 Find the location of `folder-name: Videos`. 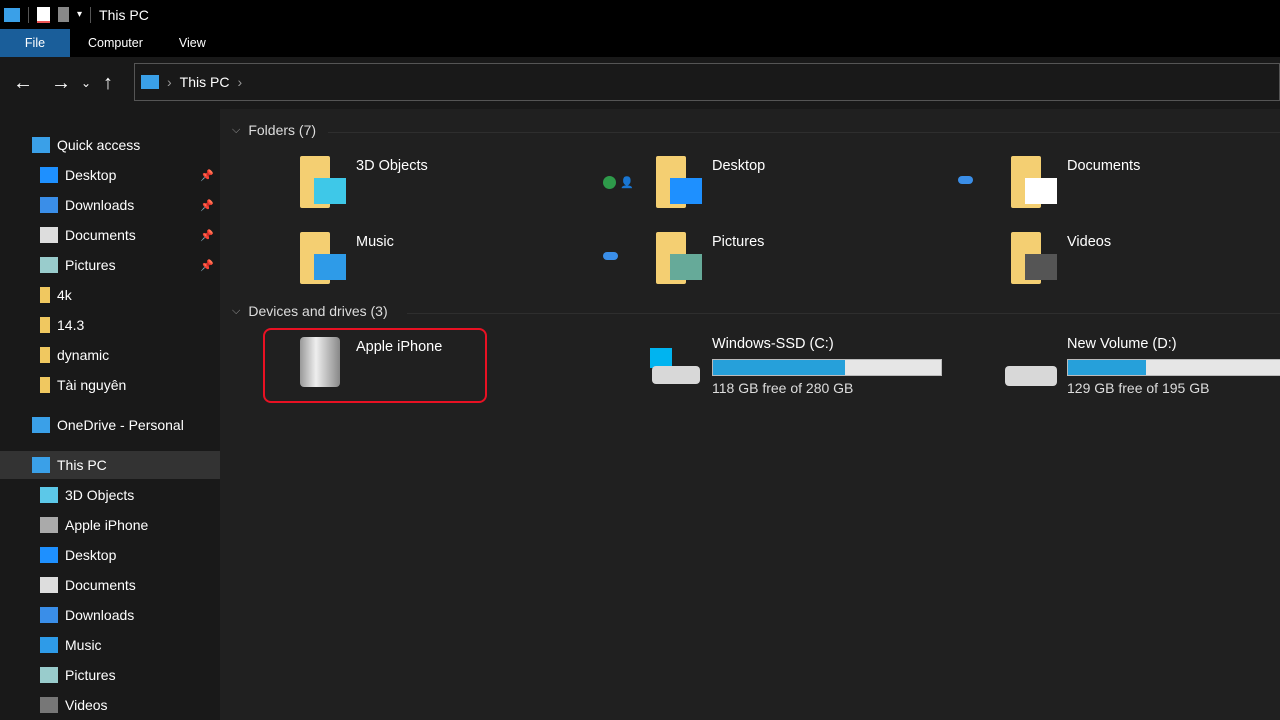

folder-name: Videos is located at coordinates (1089, 242).